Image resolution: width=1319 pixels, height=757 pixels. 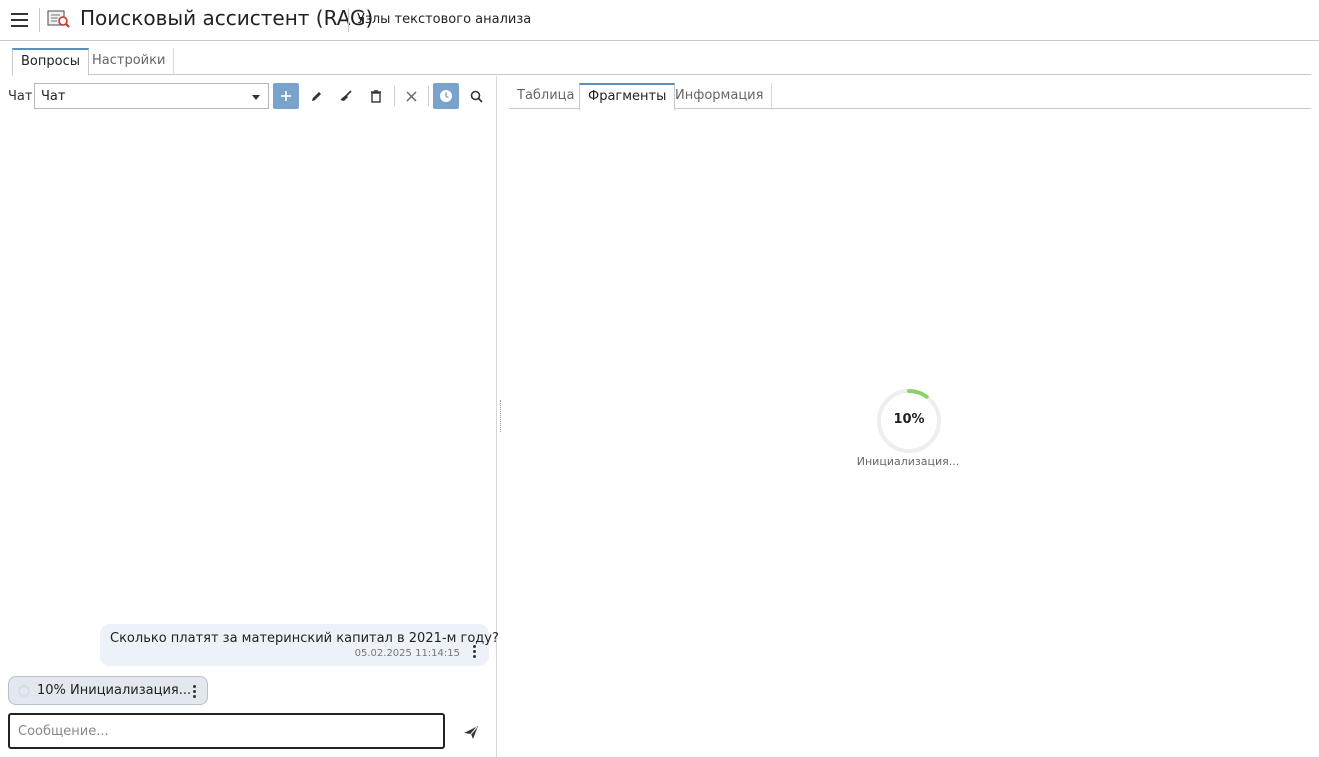 I want to click on trash-icon, so click(x=376, y=96).